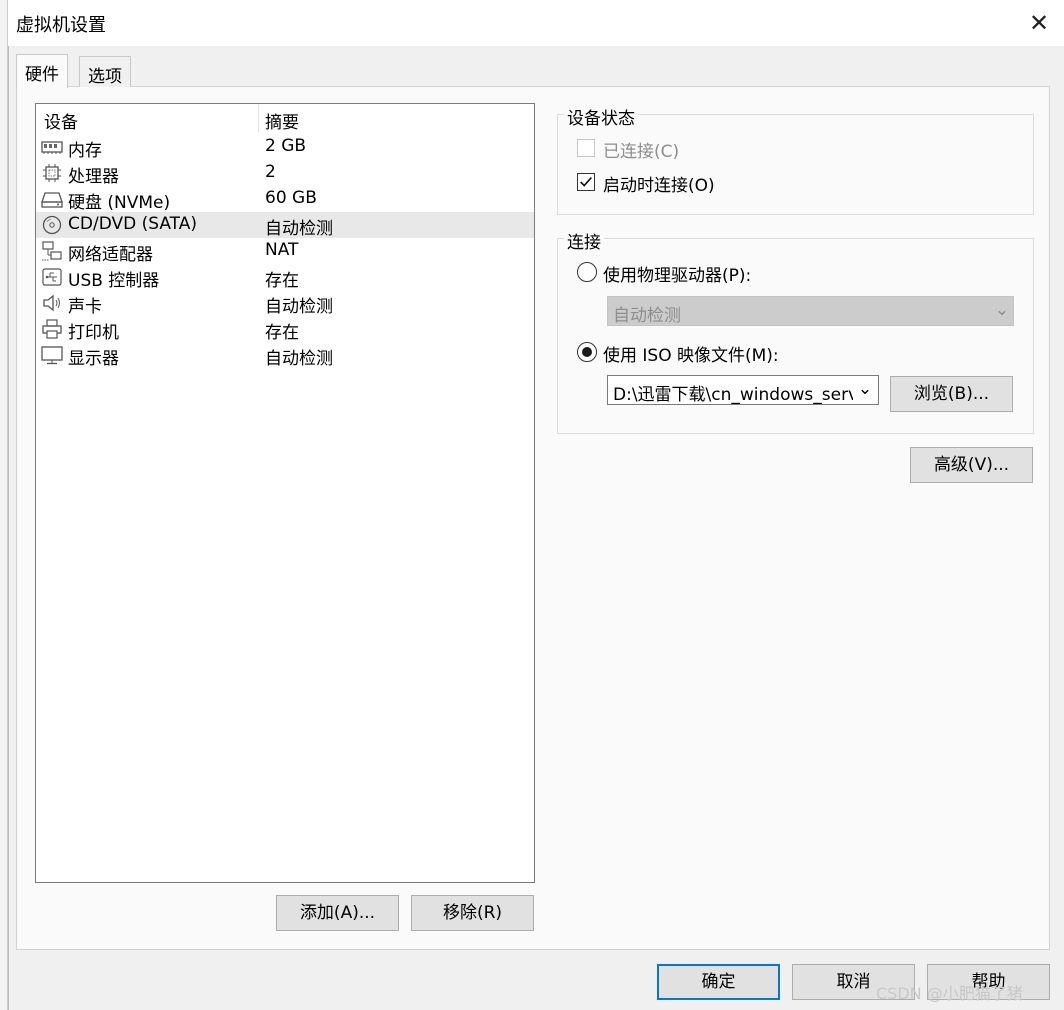  Describe the element at coordinates (270, 172) in the screenshot. I see `device-summary: 2` at that location.